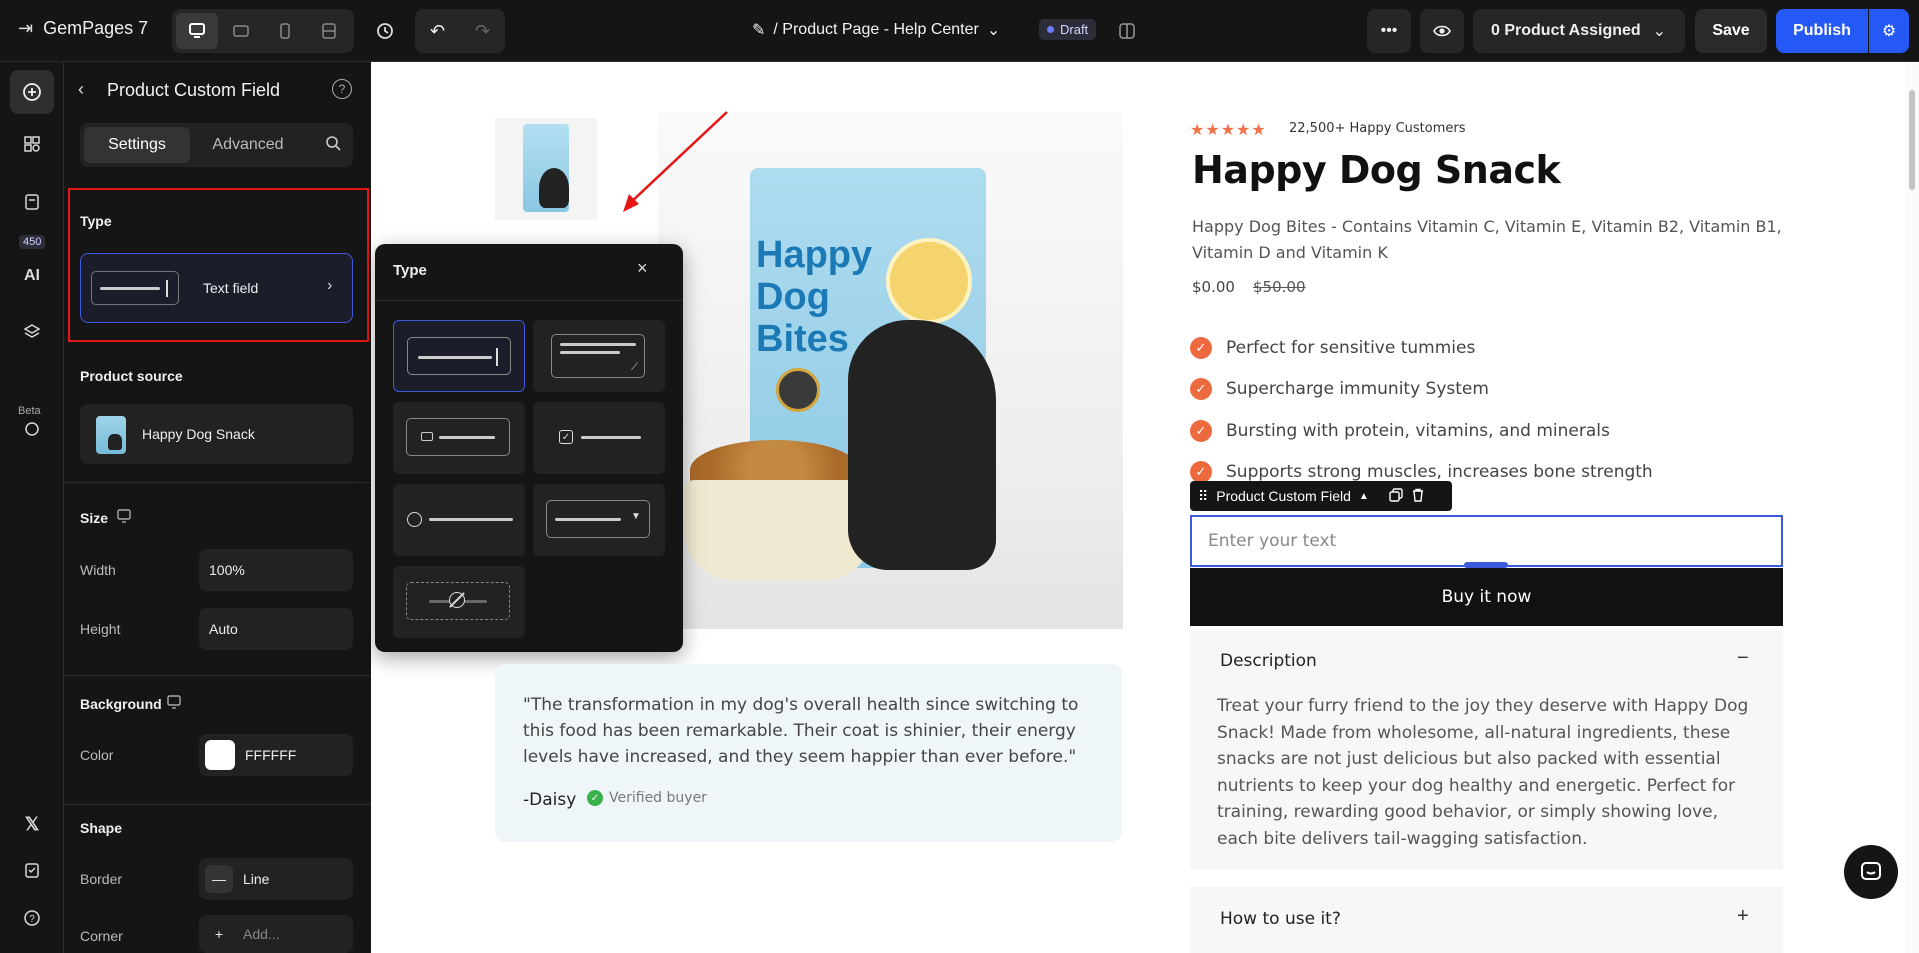  Describe the element at coordinates (1396, 496) in the screenshot. I see `duplicate-icon` at that location.